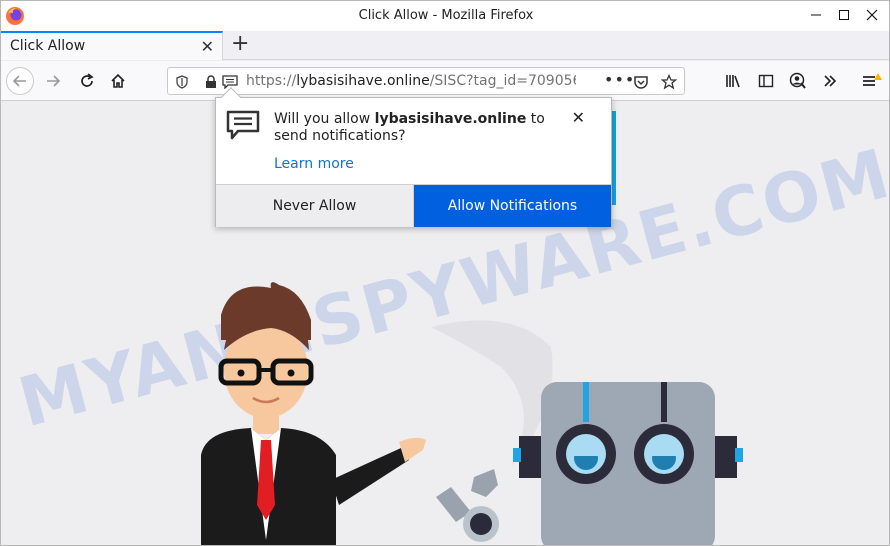  What do you see at coordinates (324, 119) in the screenshot?
I see `popup-message-prefix: Will you allow` at bounding box center [324, 119].